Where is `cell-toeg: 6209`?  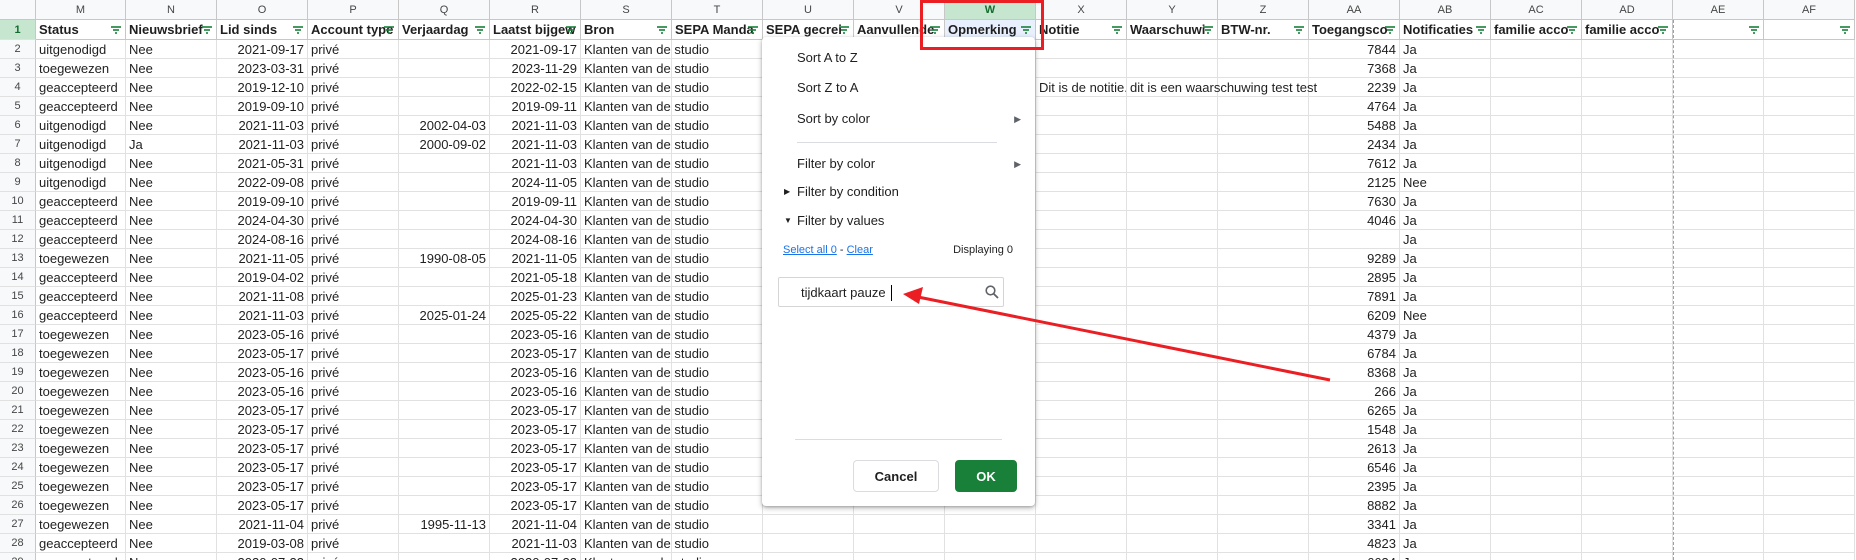
cell-toeg: 6209 is located at coordinates (1354, 315).